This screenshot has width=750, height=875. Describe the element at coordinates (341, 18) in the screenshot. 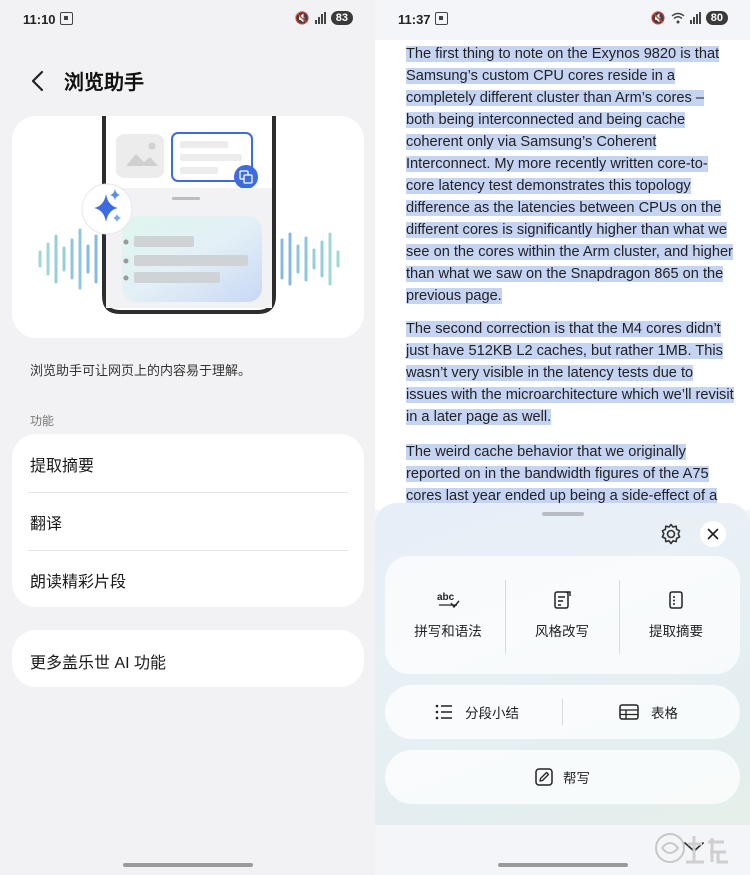

I see `battery-badge: 83` at that location.